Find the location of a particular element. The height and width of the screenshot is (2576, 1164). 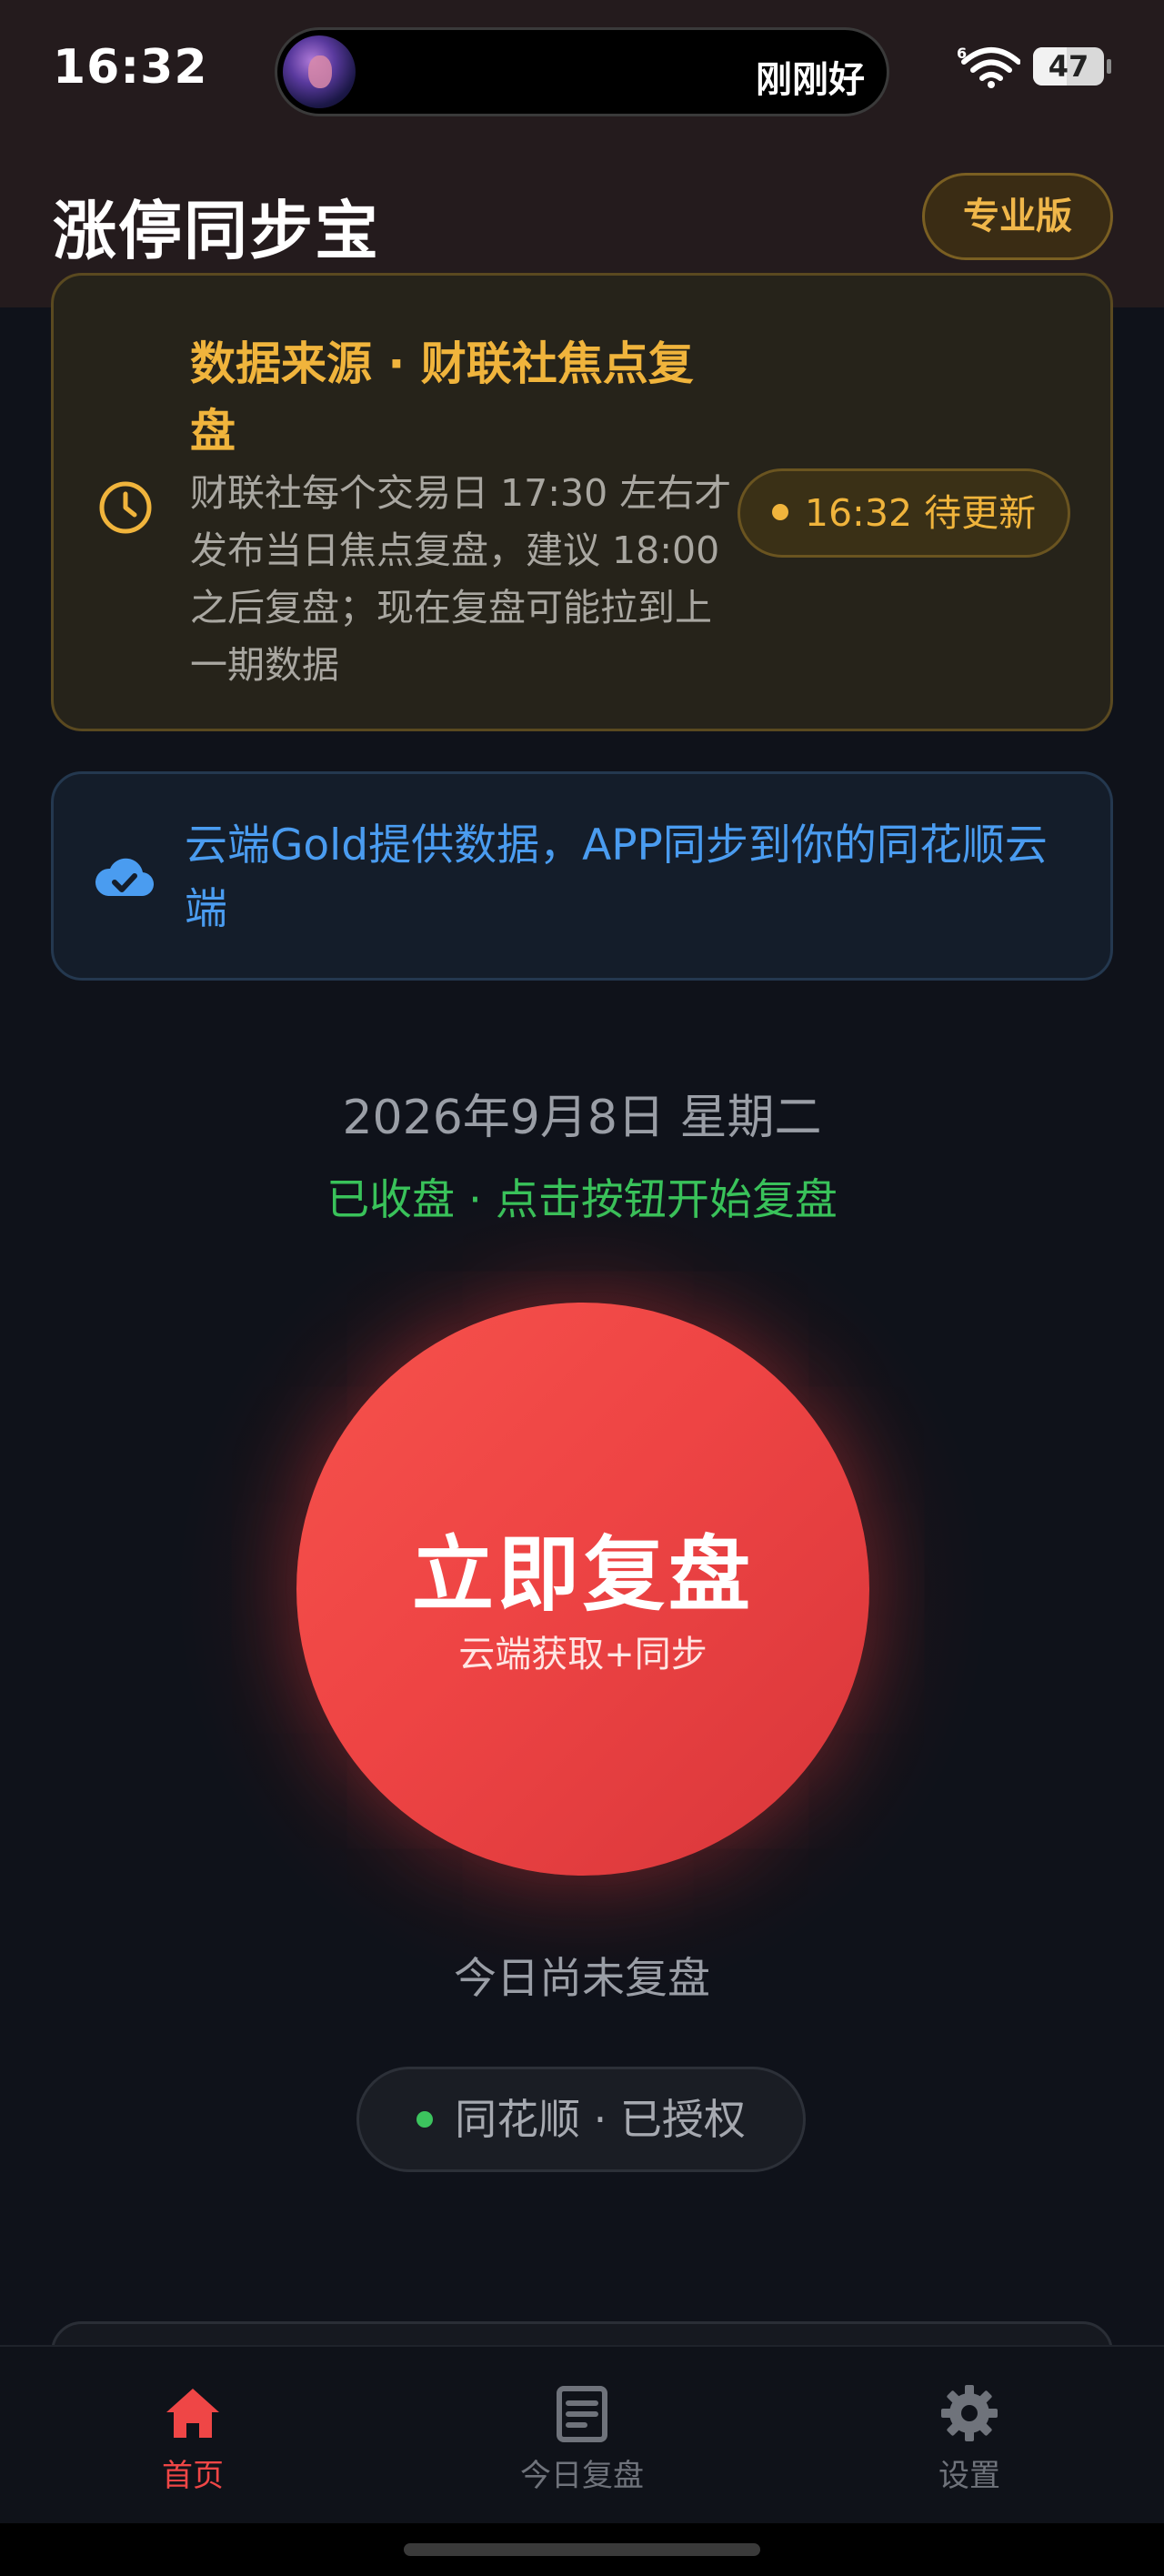

nav-item-home: 首页 is located at coordinates (193, 2439).